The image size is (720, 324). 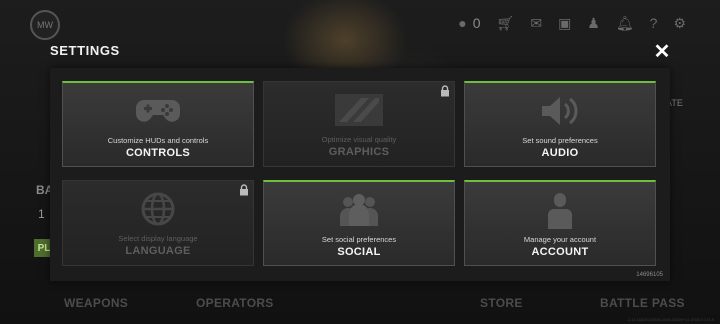 I want to click on tile-account: Manage your account ACCOUNT, so click(x=560, y=223).